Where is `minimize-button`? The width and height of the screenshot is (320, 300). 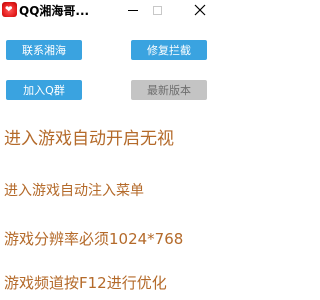 minimize-button is located at coordinates (133, 10).